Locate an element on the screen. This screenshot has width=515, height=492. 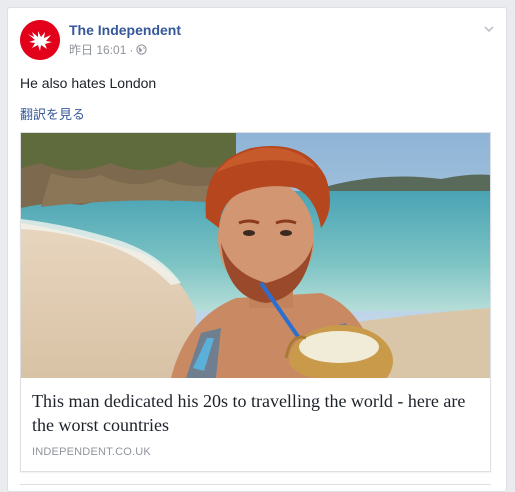
post-meta: 昨日 16:01 · is located at coordinates (108, 49).